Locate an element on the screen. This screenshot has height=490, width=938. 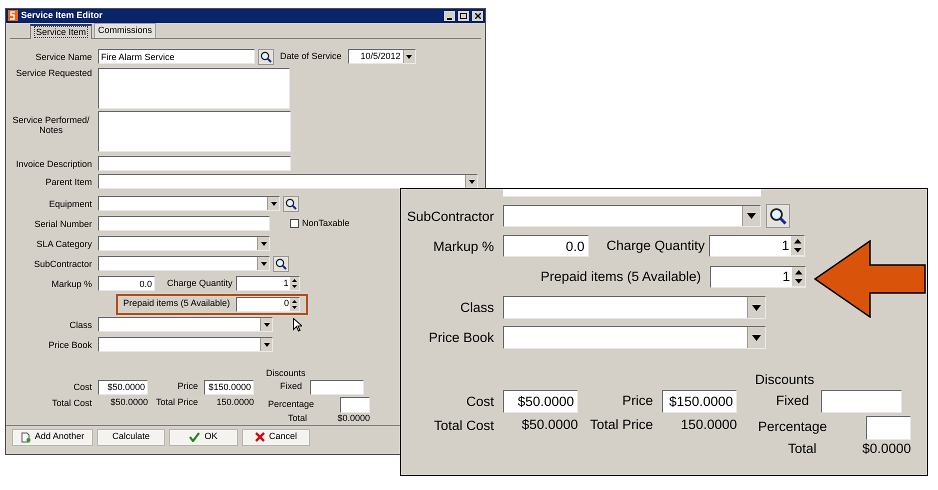
field-label: Fixed is located at coordinates (290, 387).